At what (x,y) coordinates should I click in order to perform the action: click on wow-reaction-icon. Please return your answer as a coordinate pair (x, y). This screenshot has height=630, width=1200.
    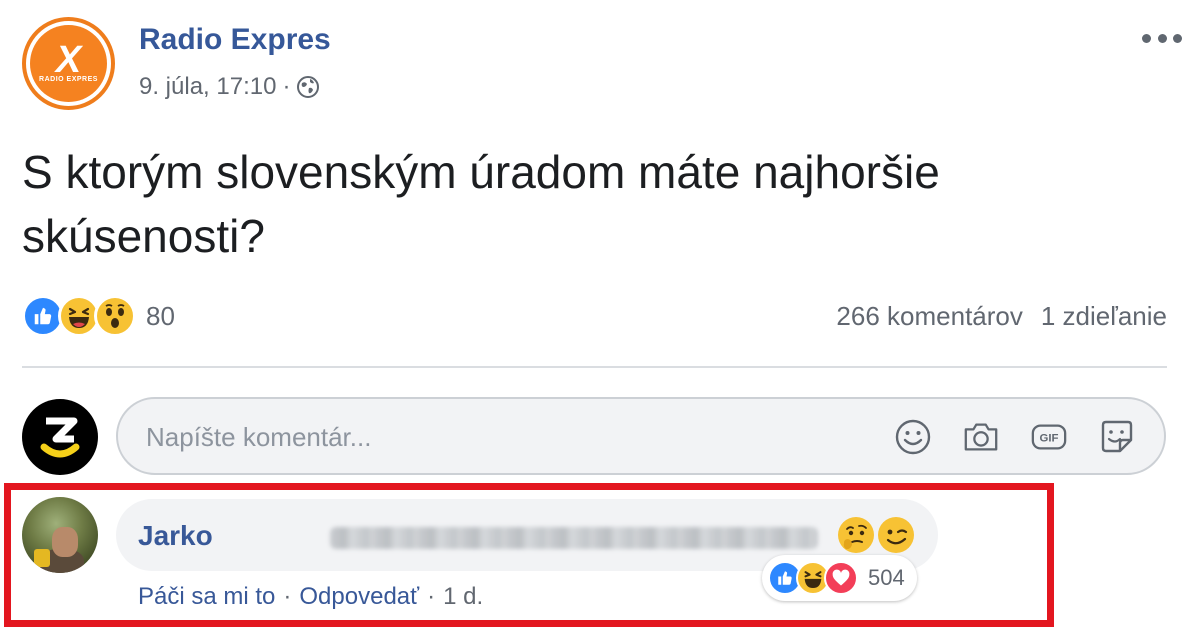
    Looking at the image, I should click on (115, 316).